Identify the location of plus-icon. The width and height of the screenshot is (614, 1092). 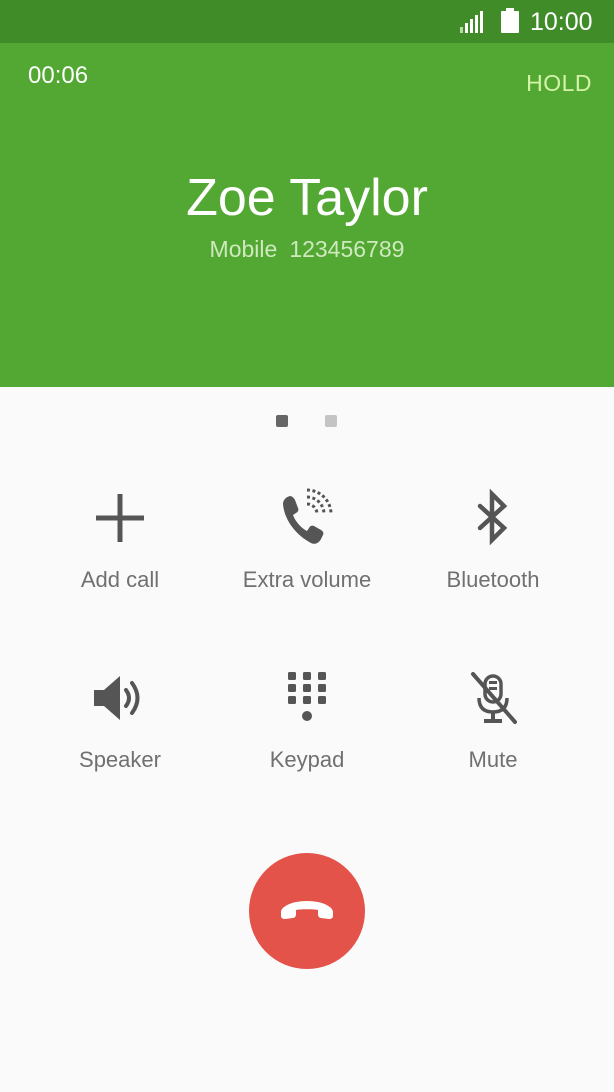
(120, 518).